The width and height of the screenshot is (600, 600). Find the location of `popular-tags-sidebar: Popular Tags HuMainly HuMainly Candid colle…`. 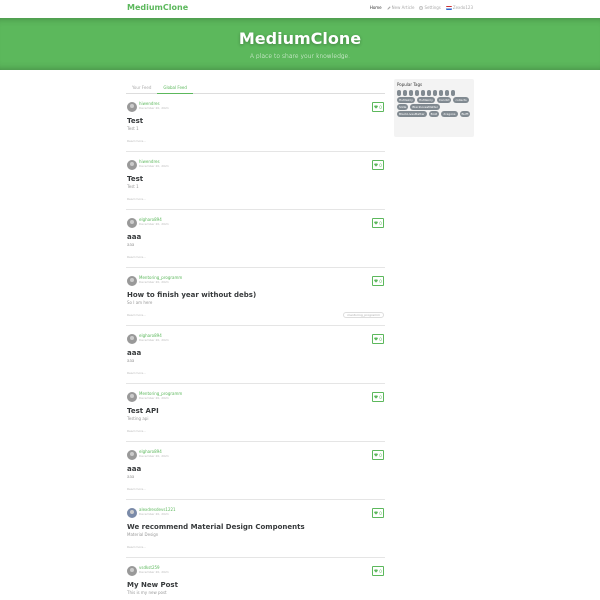

popular-tags-sidebar: Popular Tags HuMainly HuMainly Candid colle… is located at coordinates (434, 108).